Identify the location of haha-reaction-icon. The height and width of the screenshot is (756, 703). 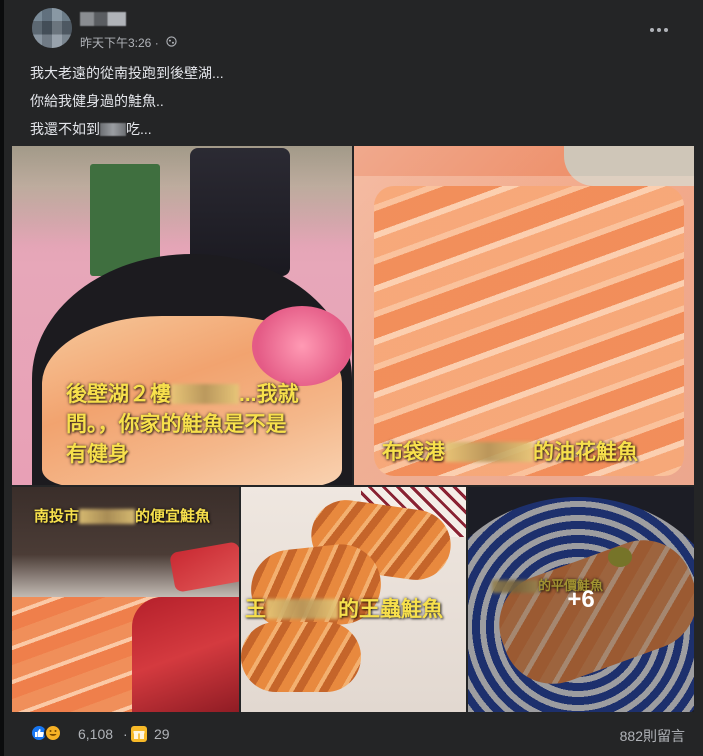
(53, 733).